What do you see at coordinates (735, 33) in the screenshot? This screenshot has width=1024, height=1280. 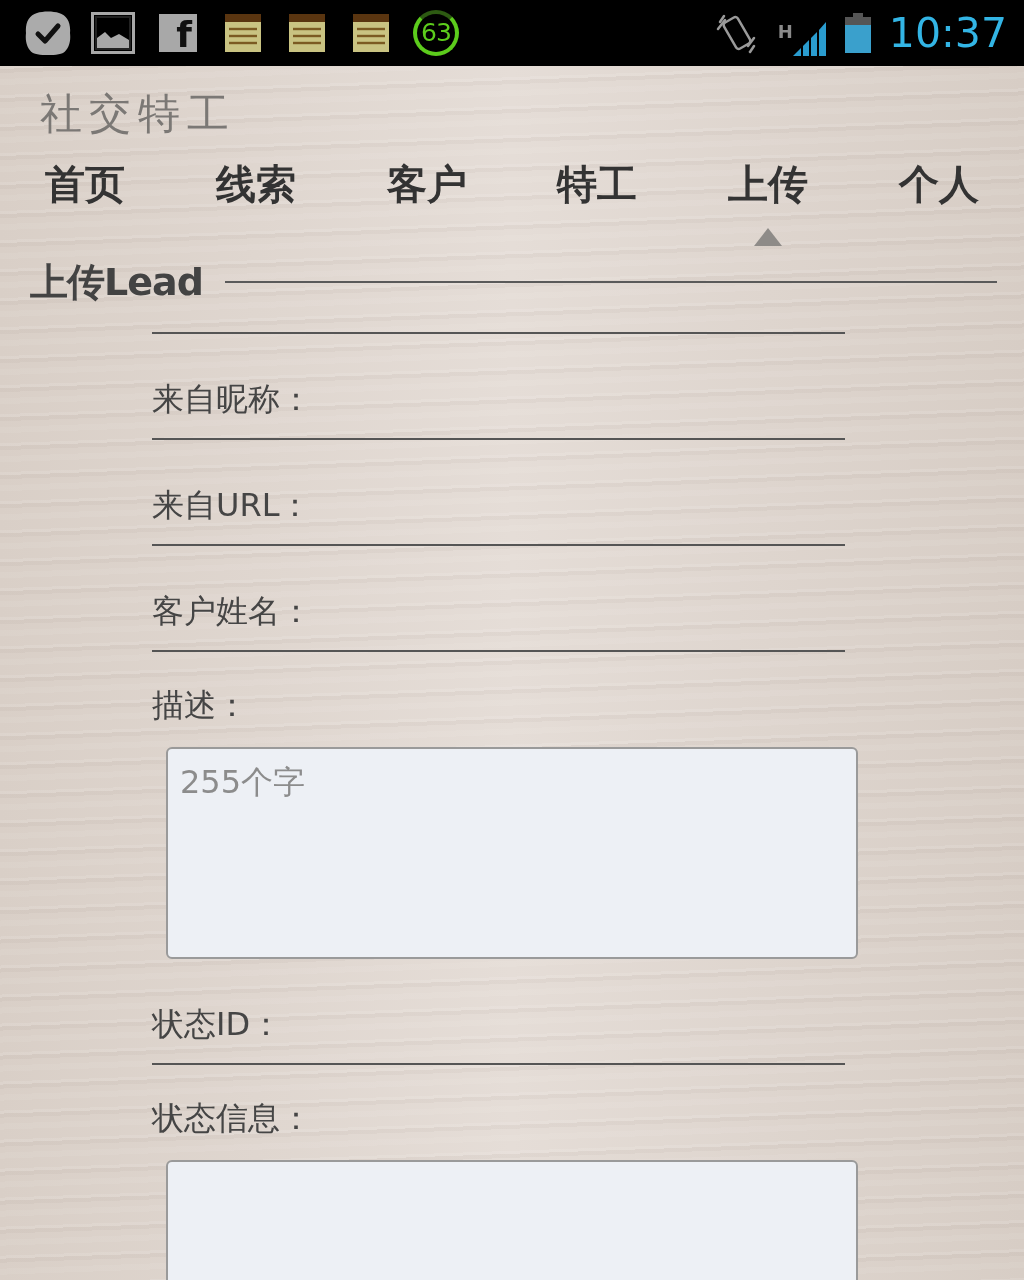 I see `vibrate-icon` at bounding box center [735, 33].